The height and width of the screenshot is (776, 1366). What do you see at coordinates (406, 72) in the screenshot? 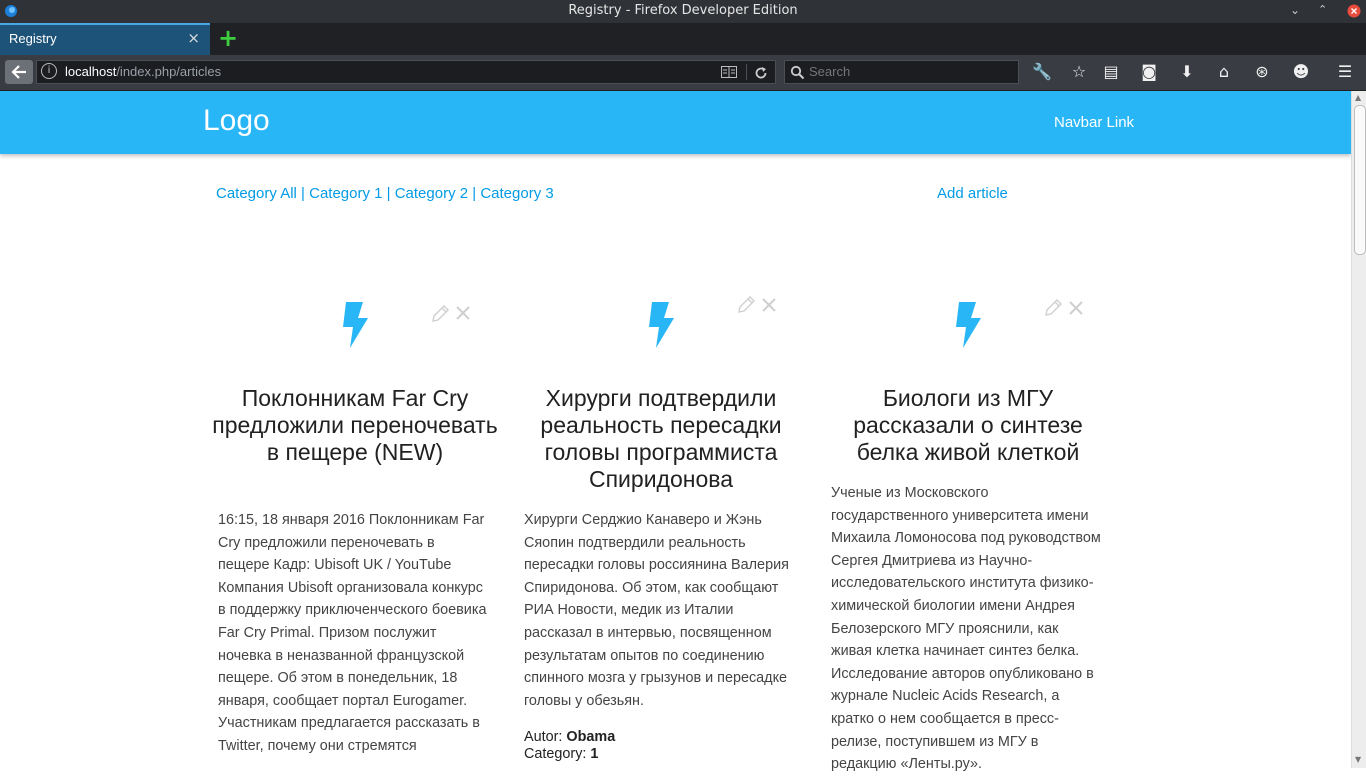
I see `url-bar: i localhost/index.php/articles` at bounding box center [406, 72].